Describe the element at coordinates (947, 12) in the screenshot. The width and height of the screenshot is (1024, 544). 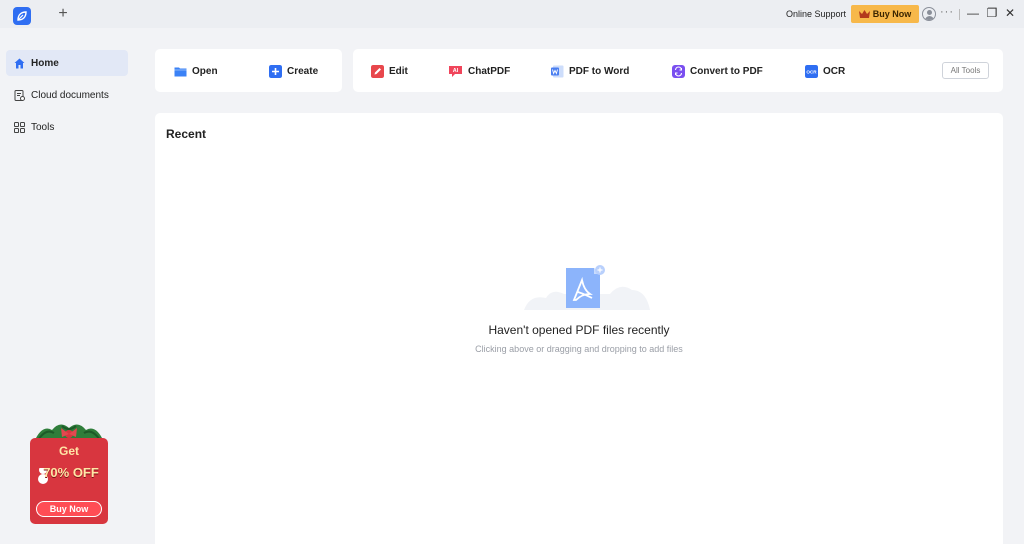
I see `more-icon: ···` at that location.